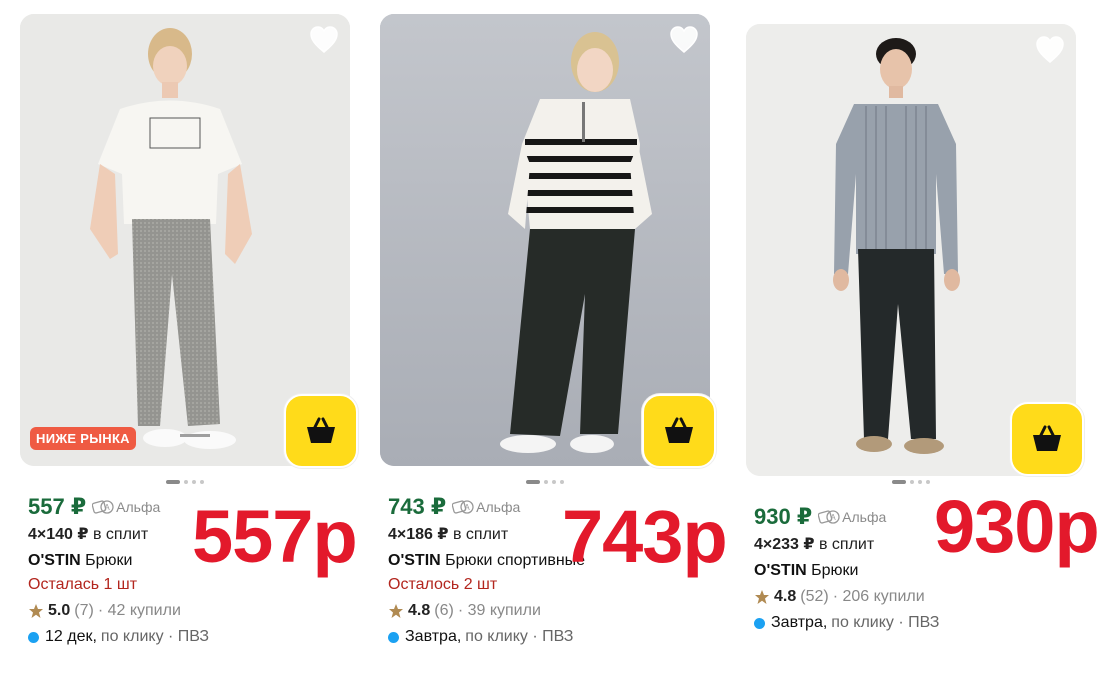 The image size is (1099, 681). I want to click on overlay-price: 743р, so click(645, 536).